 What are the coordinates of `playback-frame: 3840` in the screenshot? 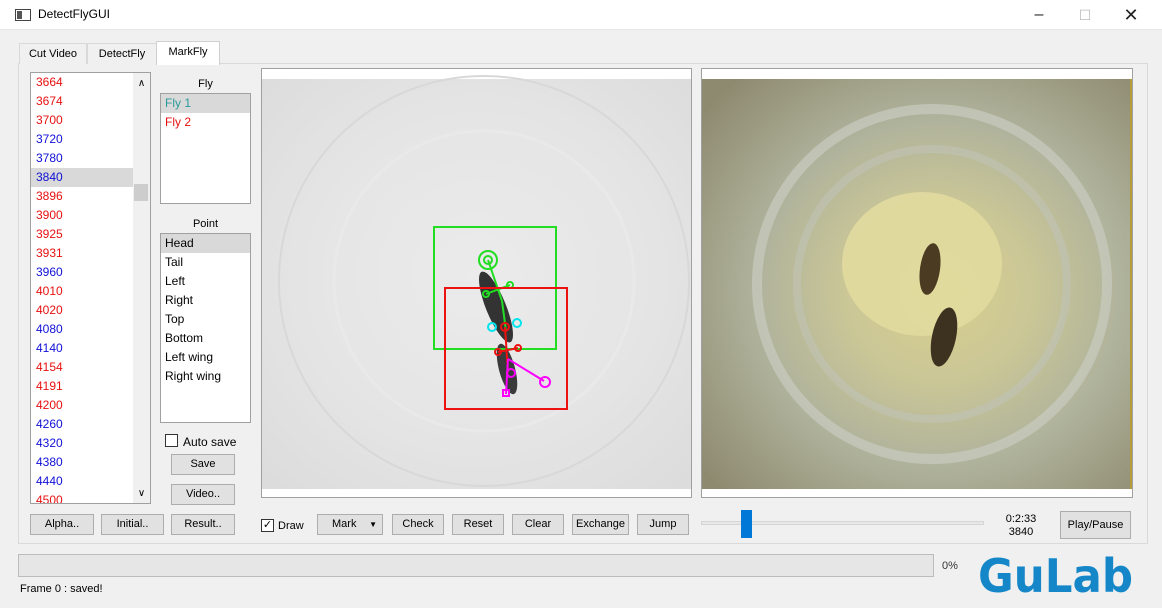 It's located at (1021, 532).